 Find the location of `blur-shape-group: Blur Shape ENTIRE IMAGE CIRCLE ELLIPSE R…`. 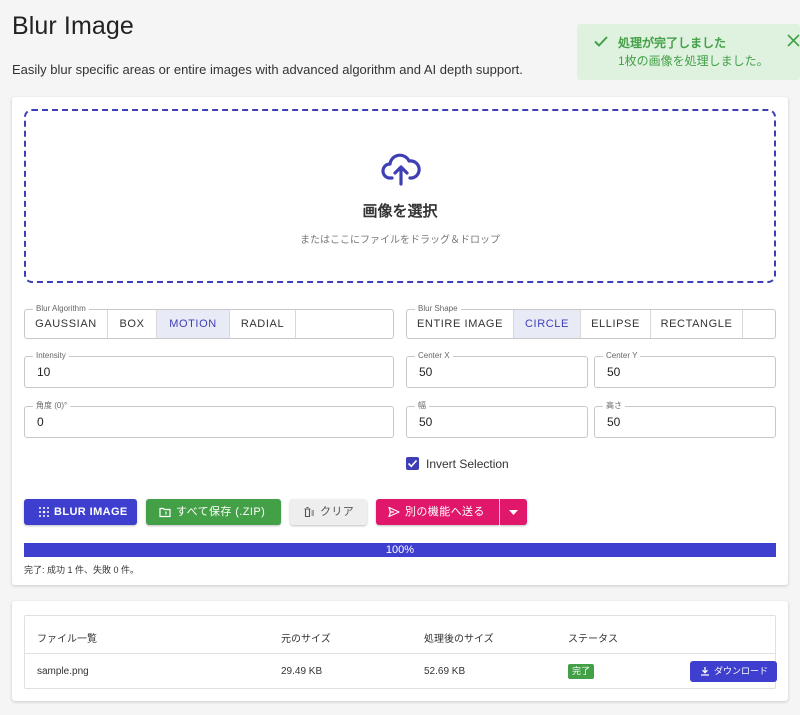

blur-shape-group: Blur Shape ENTIRE IMAGE CIRCLE ELLIPSE R… is located at coordinates (591, 321).